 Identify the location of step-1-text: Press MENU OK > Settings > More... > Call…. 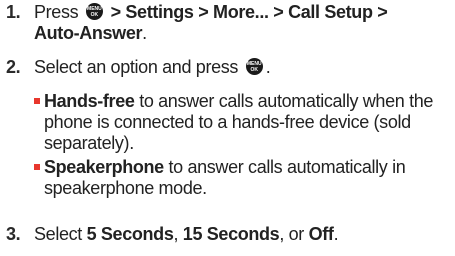
(211, 22).